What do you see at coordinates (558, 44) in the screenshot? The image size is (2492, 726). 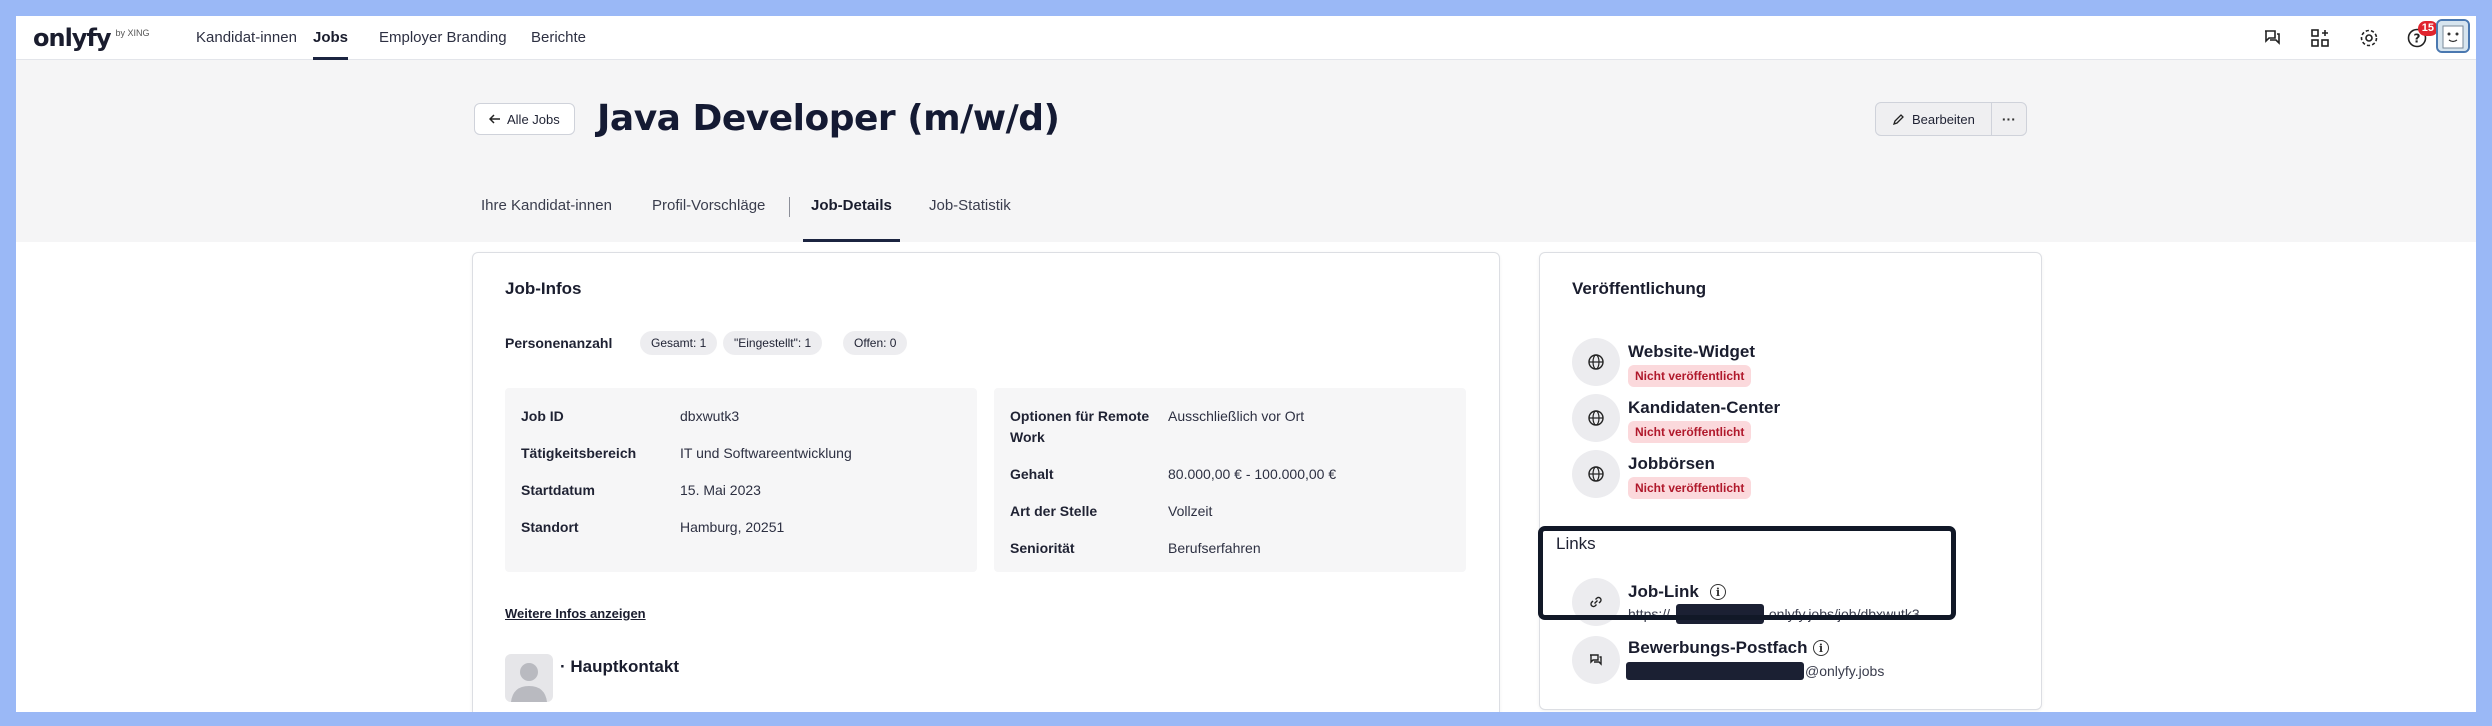 I see `nav-item-berichte: Berichte` at bounding box center [558, 44].